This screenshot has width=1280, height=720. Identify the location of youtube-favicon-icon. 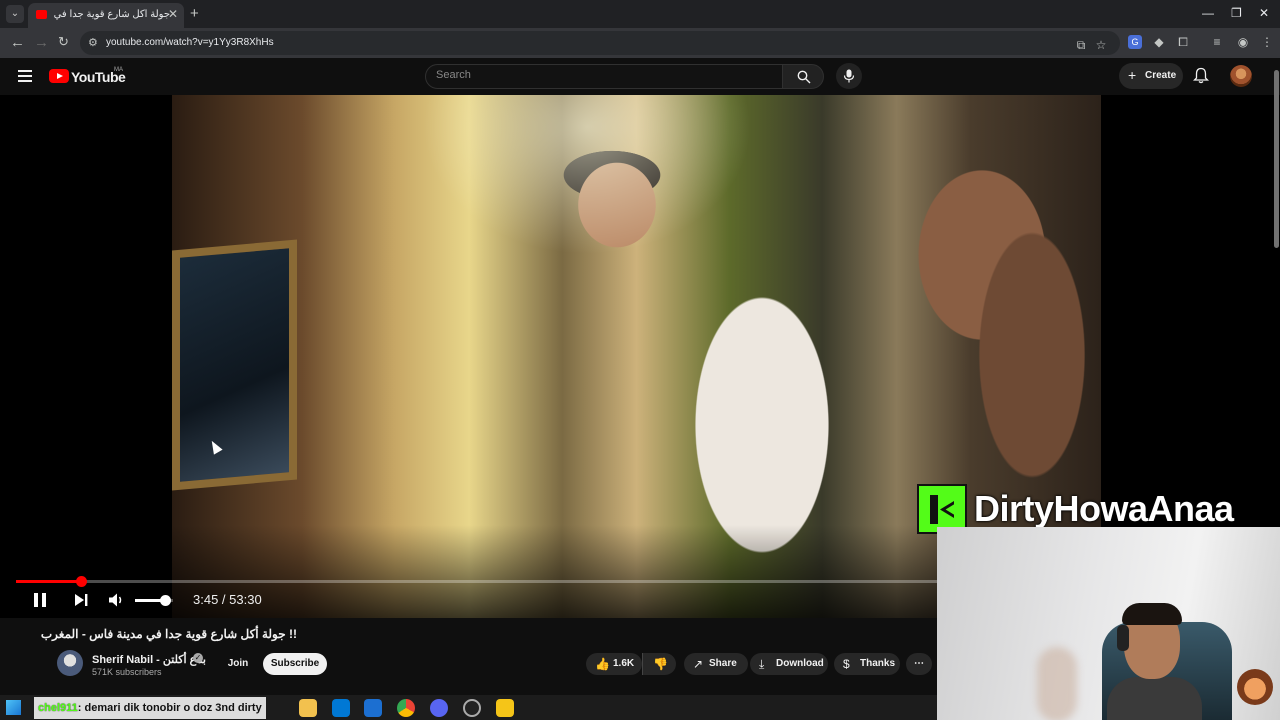
(41, 14).